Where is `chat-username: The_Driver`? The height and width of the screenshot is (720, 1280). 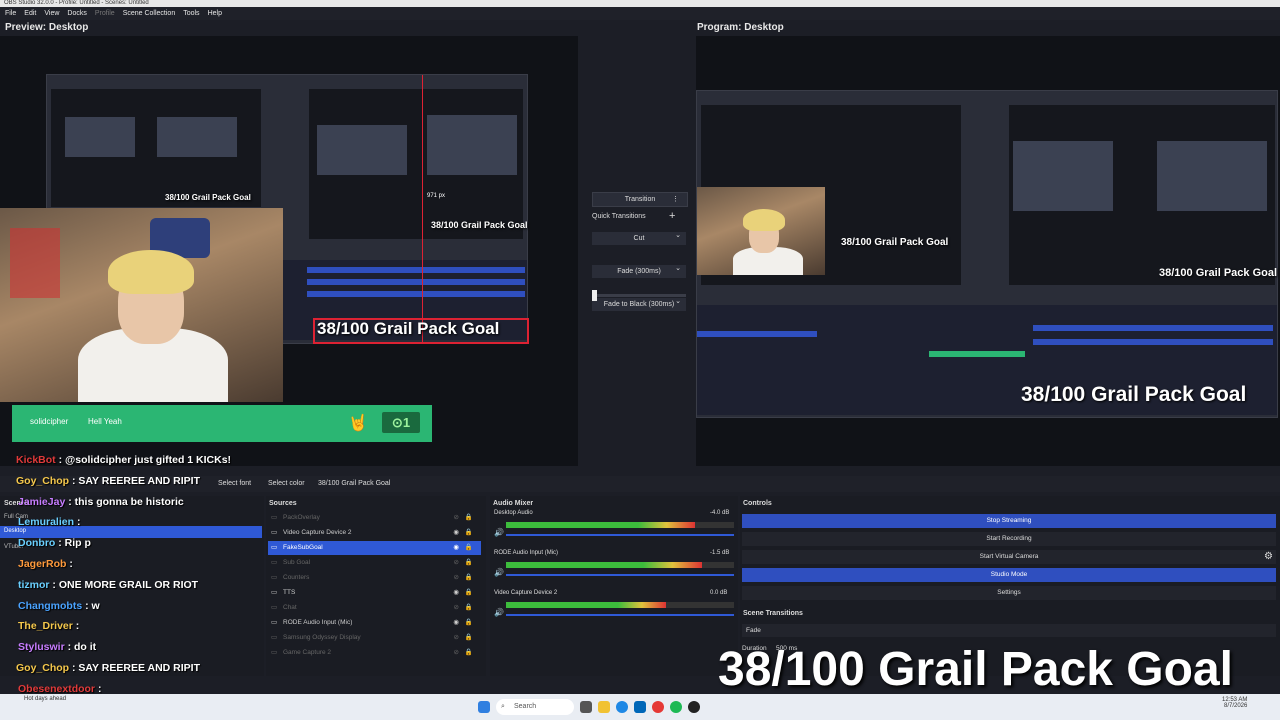
chat-username: The_Driver is located at coordinates (45, 626).